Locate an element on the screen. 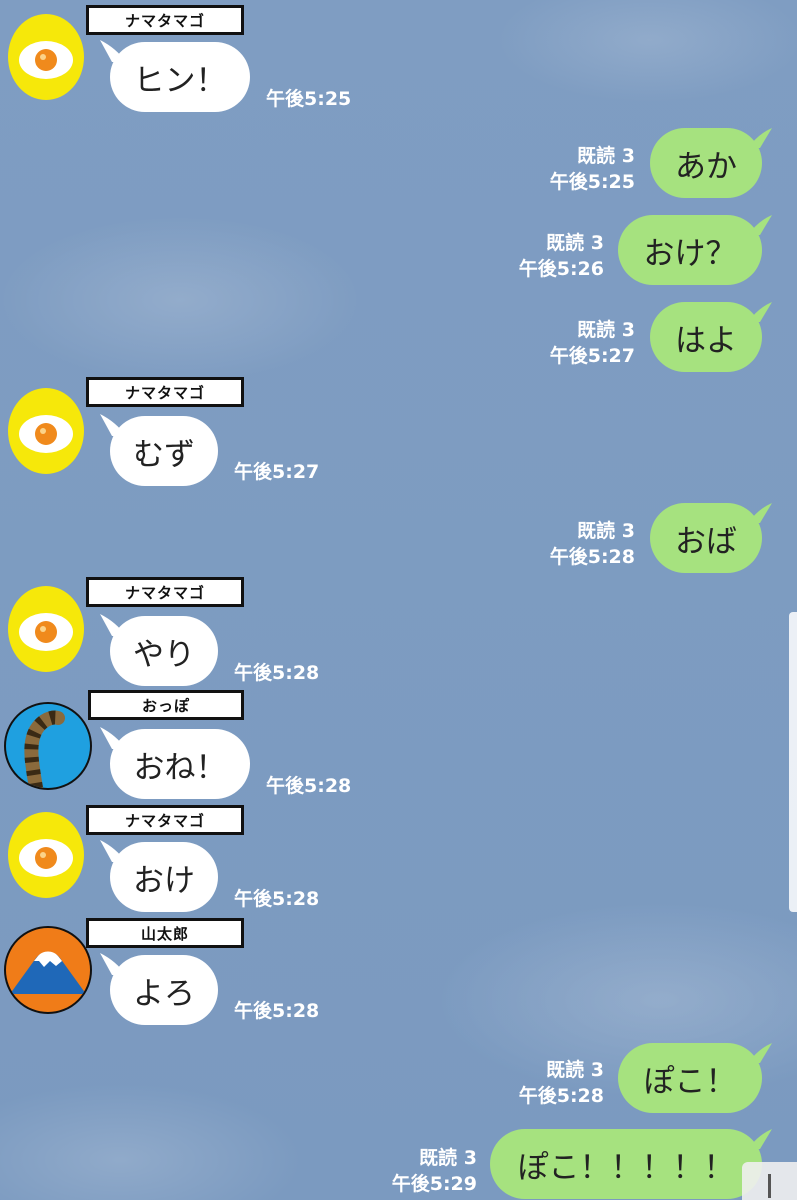 The image size is (797, 1200). scroll-indicator-icon is located at coordinates (769, 1186).